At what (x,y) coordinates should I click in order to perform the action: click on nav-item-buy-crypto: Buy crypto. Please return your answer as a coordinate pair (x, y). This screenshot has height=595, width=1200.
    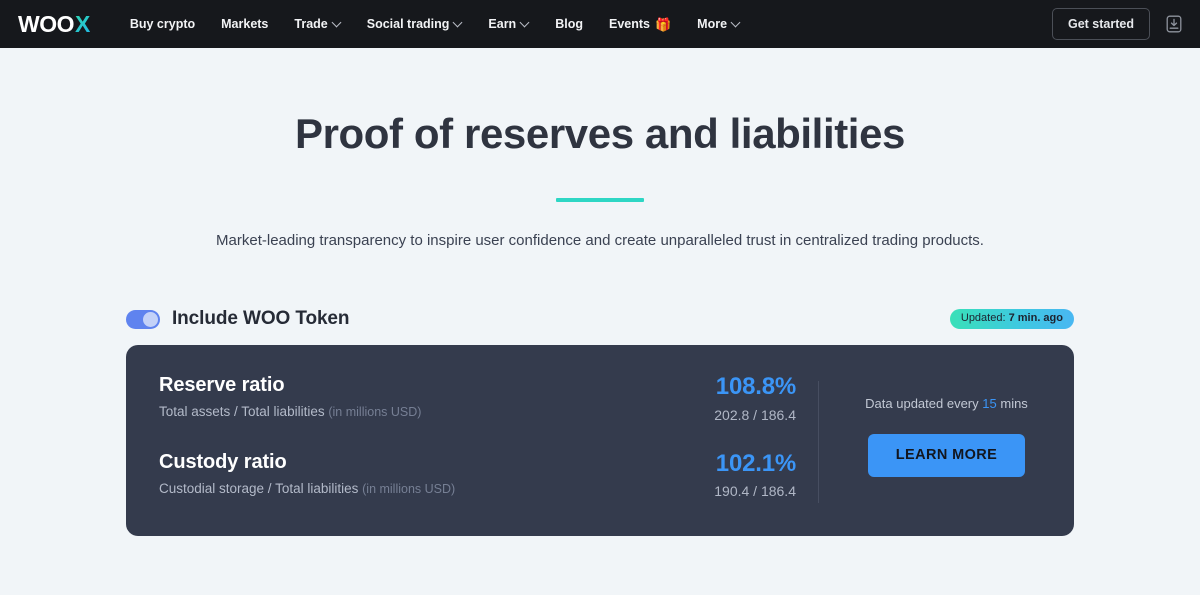
    Looking at the image, I should click on (162, 24).